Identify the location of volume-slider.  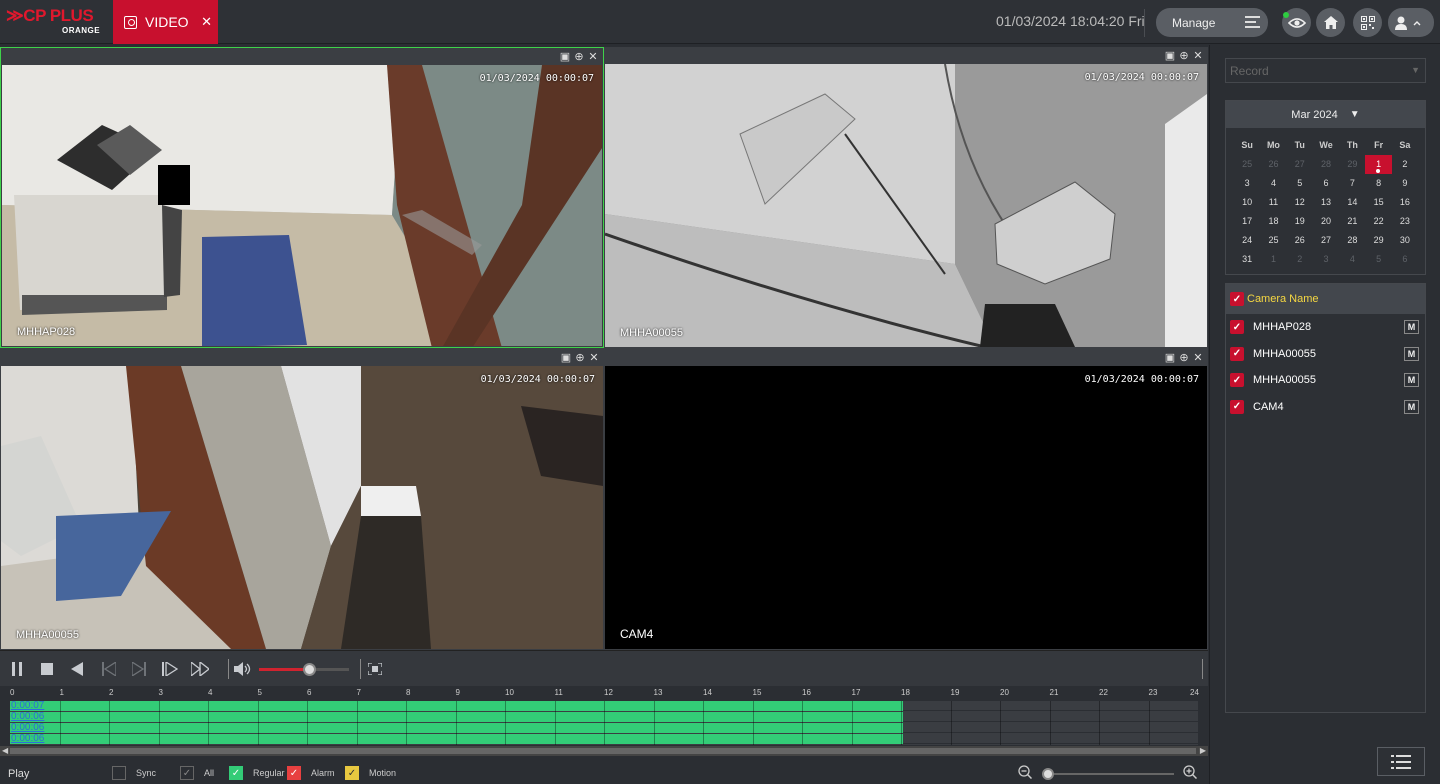
(304, 669).